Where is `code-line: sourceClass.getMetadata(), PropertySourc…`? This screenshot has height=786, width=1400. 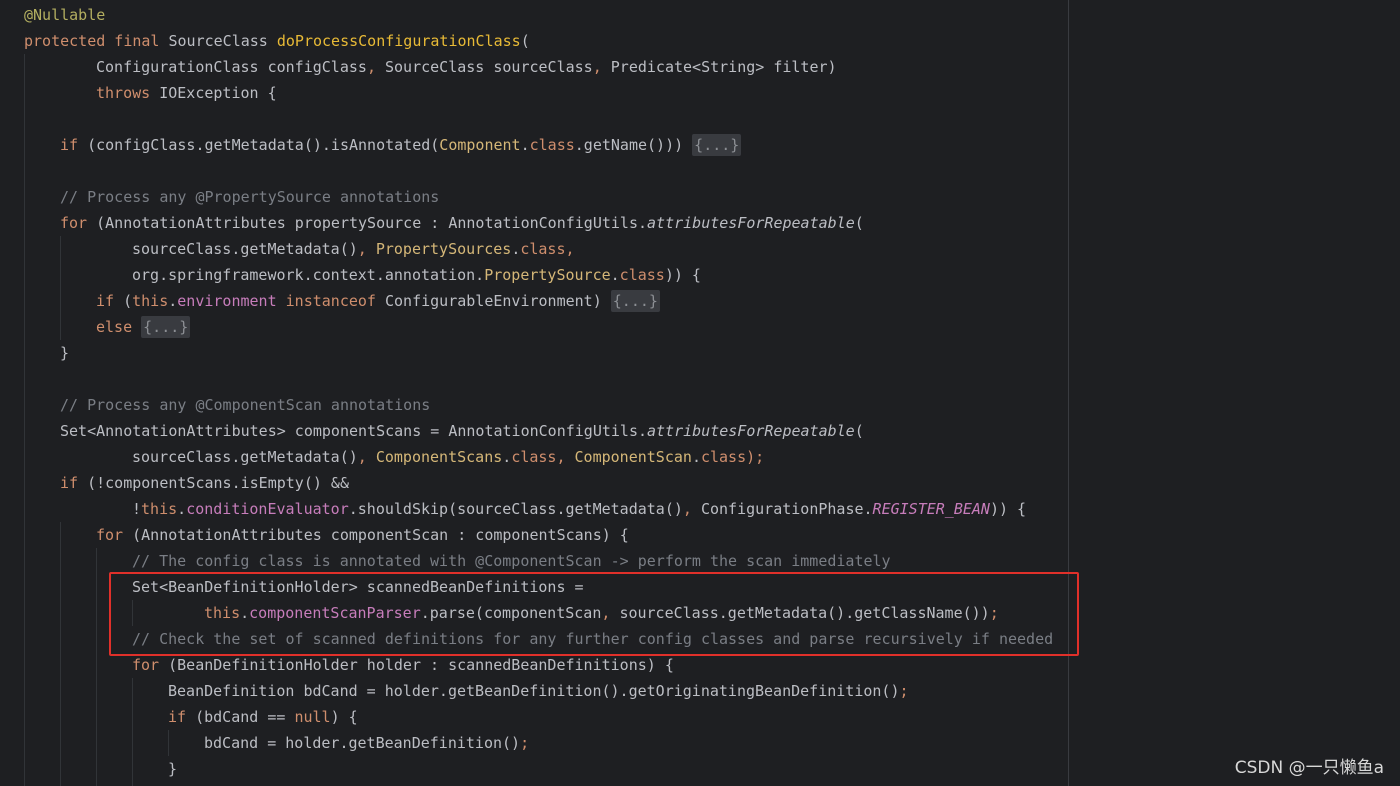 code-line: sourceClass.getMetadata(), PropertySourc… is located at coordinates (353, 249).